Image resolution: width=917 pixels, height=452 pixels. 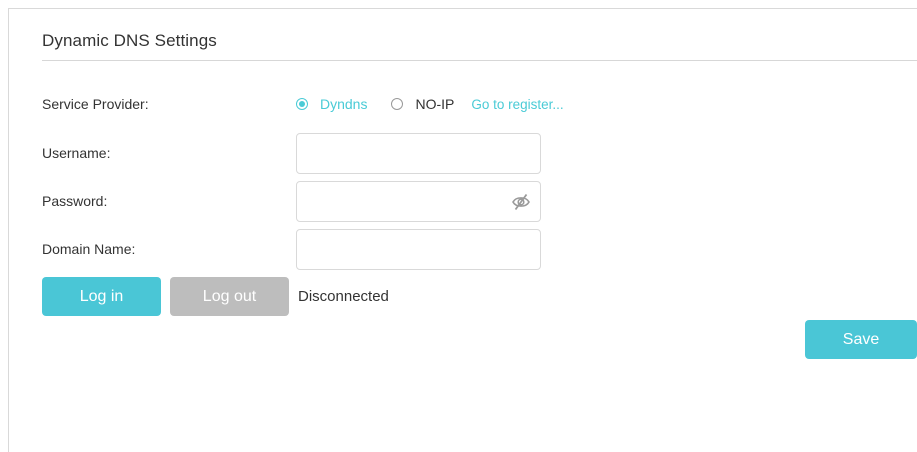 What do you see at coordinates (479, 60) in the screenshot?
I see `title-divider` at bounding box center [479, 60].